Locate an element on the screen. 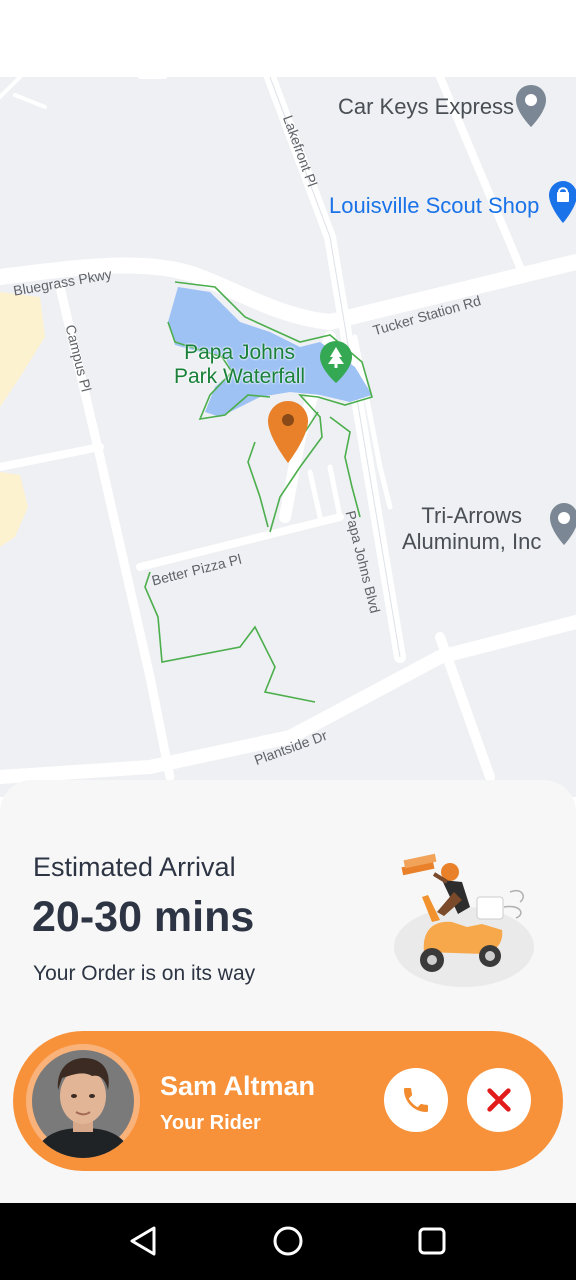 The image size is (576, 1280). cancel-order-button is located at coordinates (499, 1100).